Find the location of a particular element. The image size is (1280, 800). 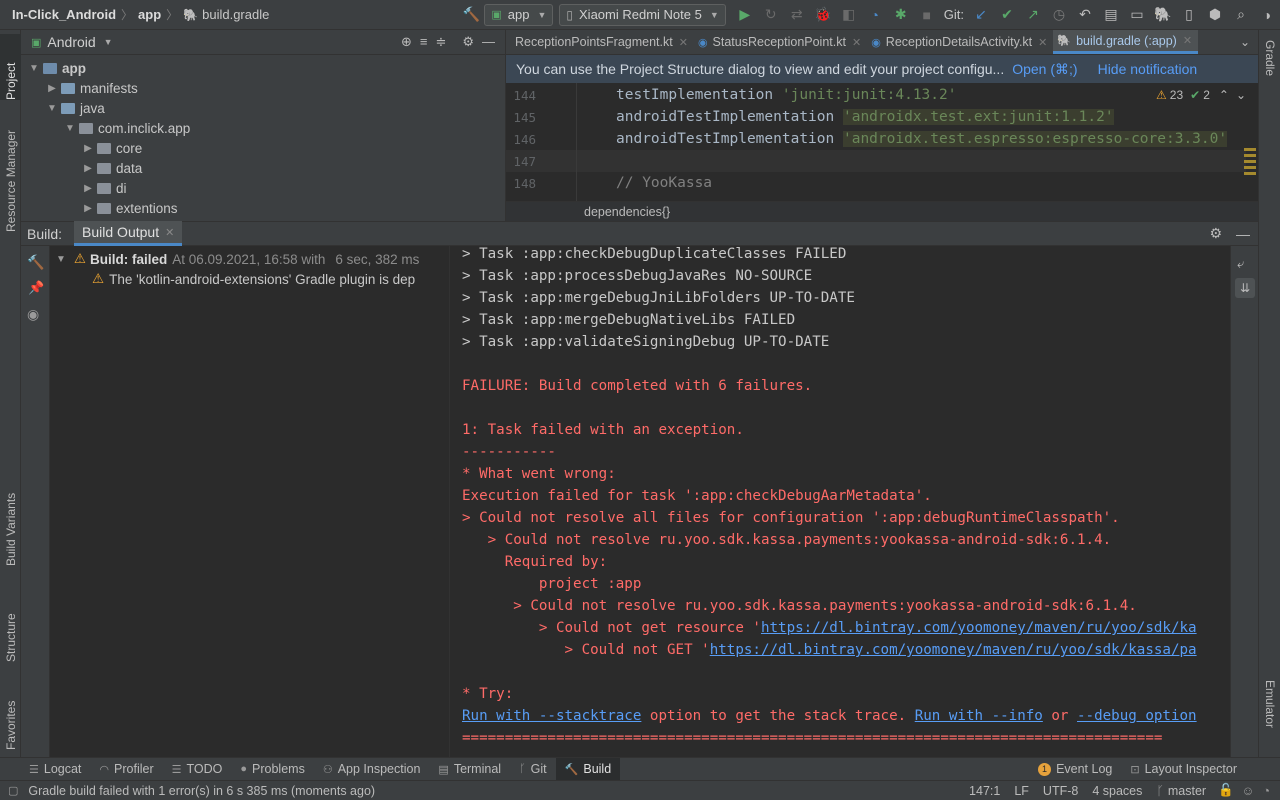

attach-debugger-icon: ✱ is located at coordinates (901, 15).